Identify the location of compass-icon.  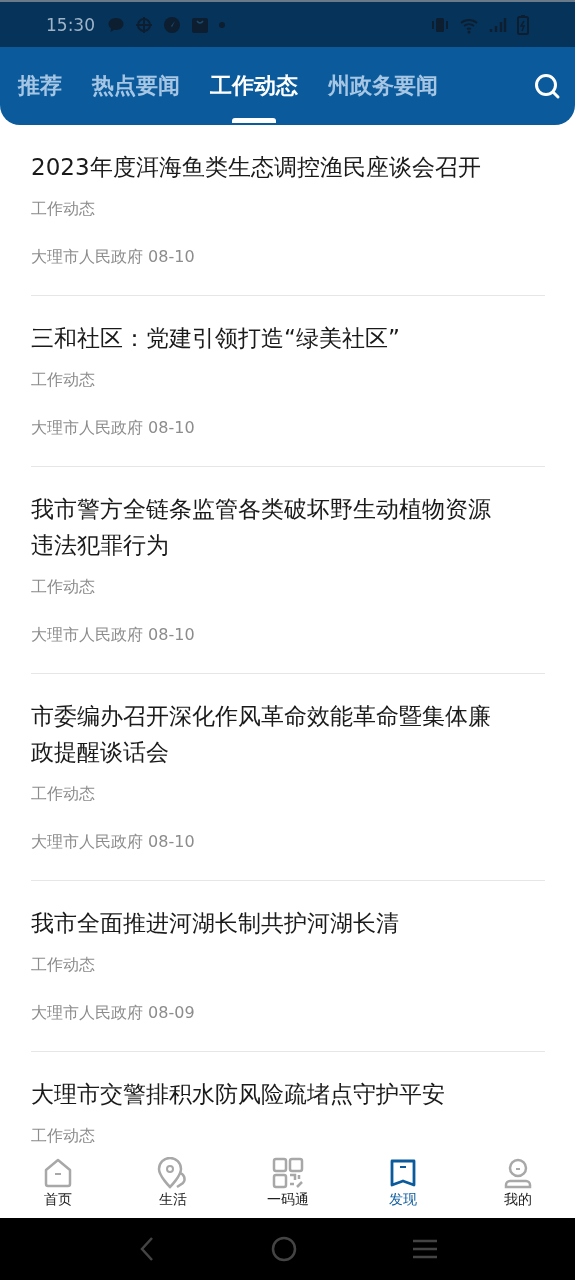
(172, 24).